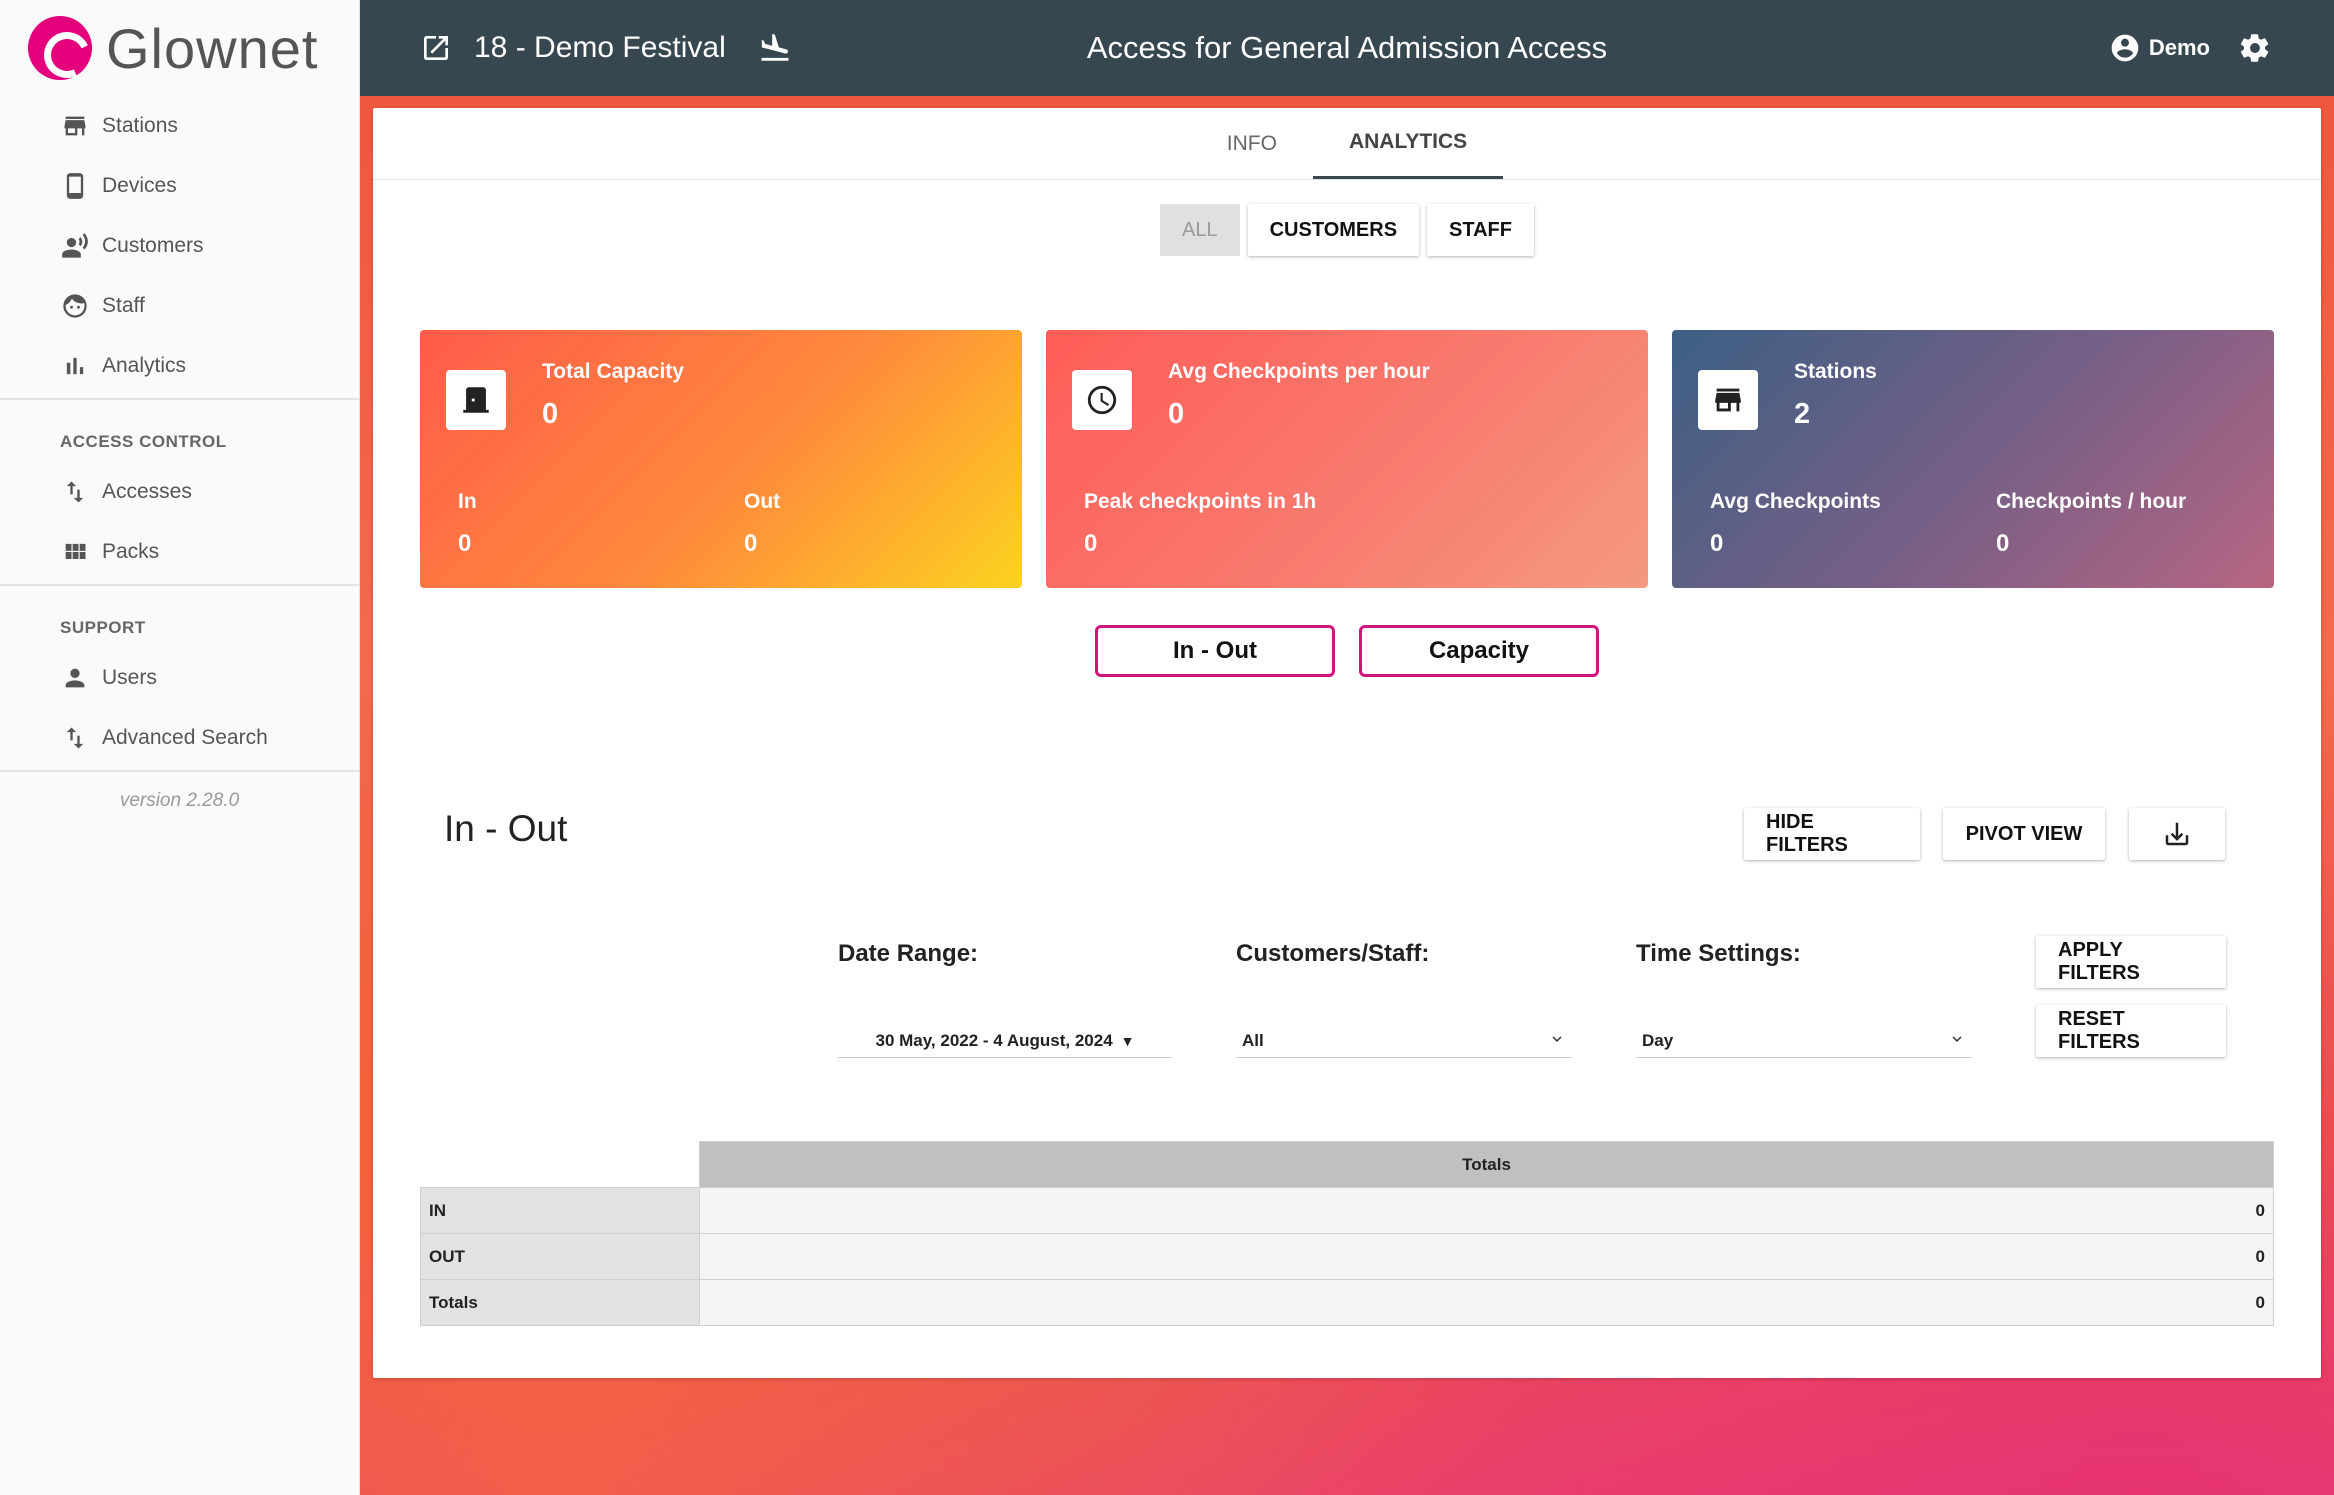 Image resolution: width=2334 pixels, height=1495 pixels. What do you see at coordinates (1479, 651) in the screenshot?
I see `capacity-toggle-button: Capacity` at bounding box center [1479, 651].